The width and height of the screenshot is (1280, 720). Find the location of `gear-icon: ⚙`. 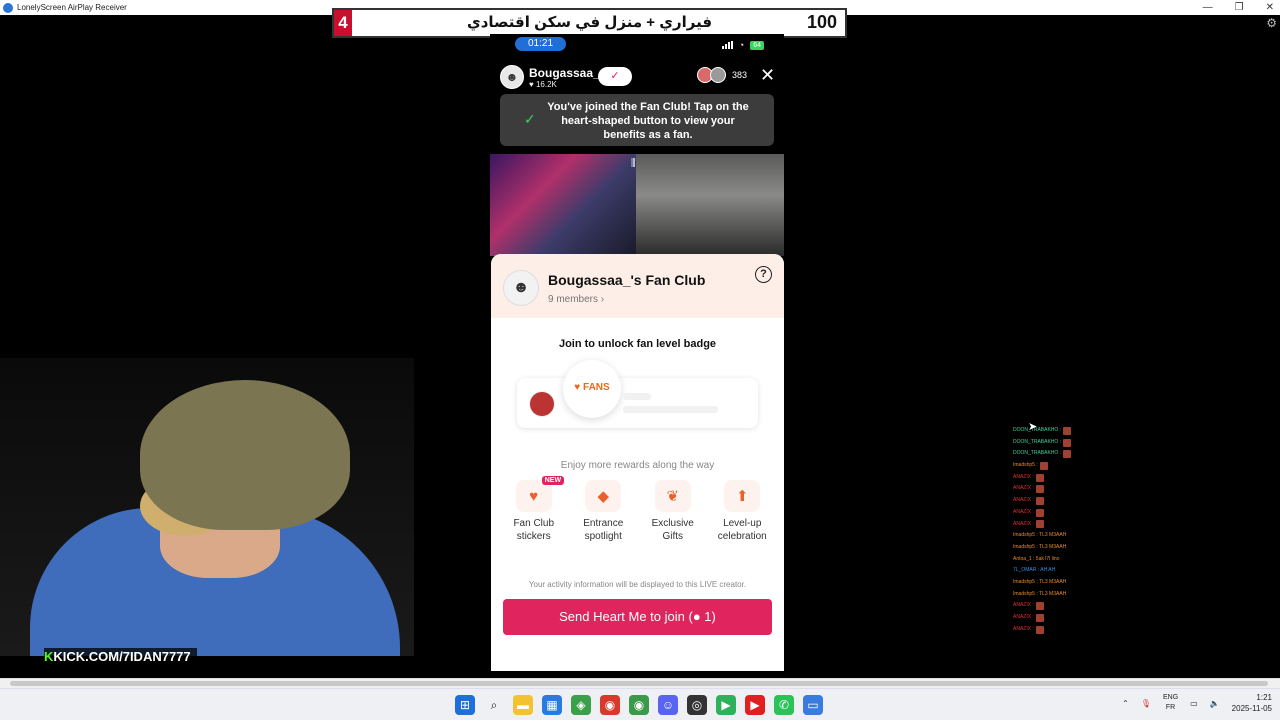

gear-icon: ⚙ is located at coordinates (1271, 23).